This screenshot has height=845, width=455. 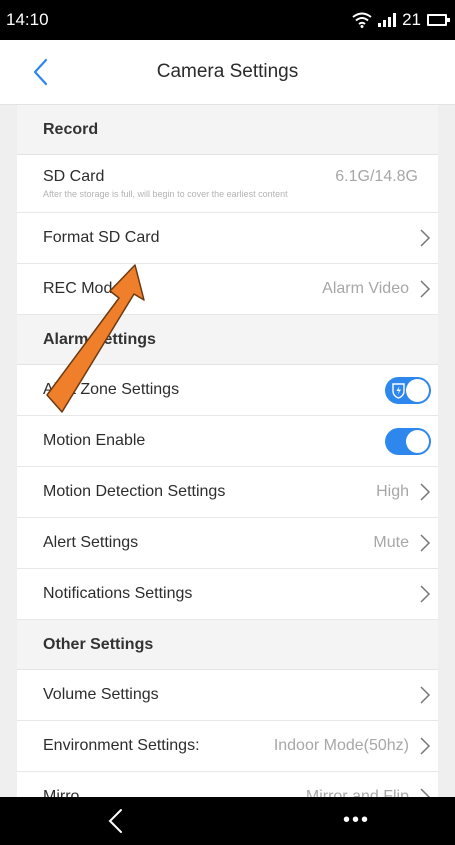 I want to click on status-time: 14:10, so click(x=27, y=19).